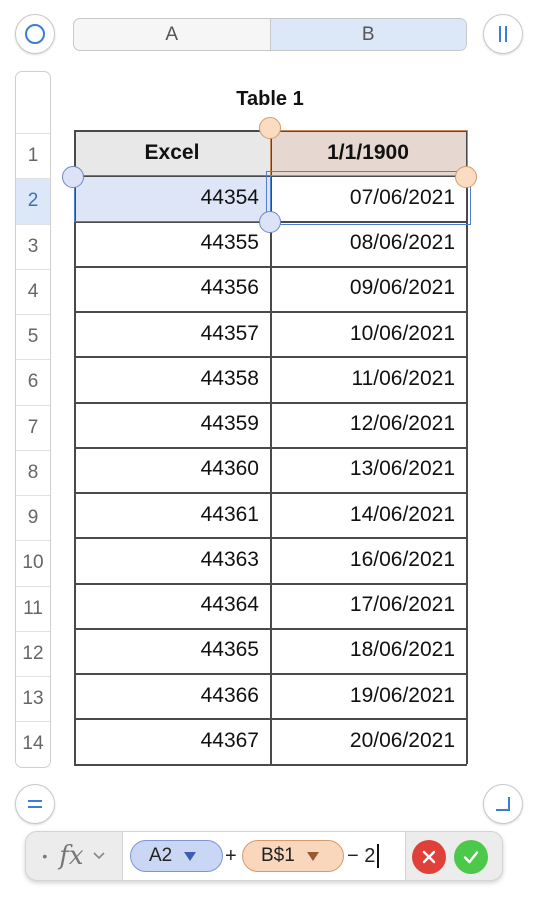 This screenshot has height=904, width=534. I want to click on table-cell-a14: 44367, so click(172, 740).